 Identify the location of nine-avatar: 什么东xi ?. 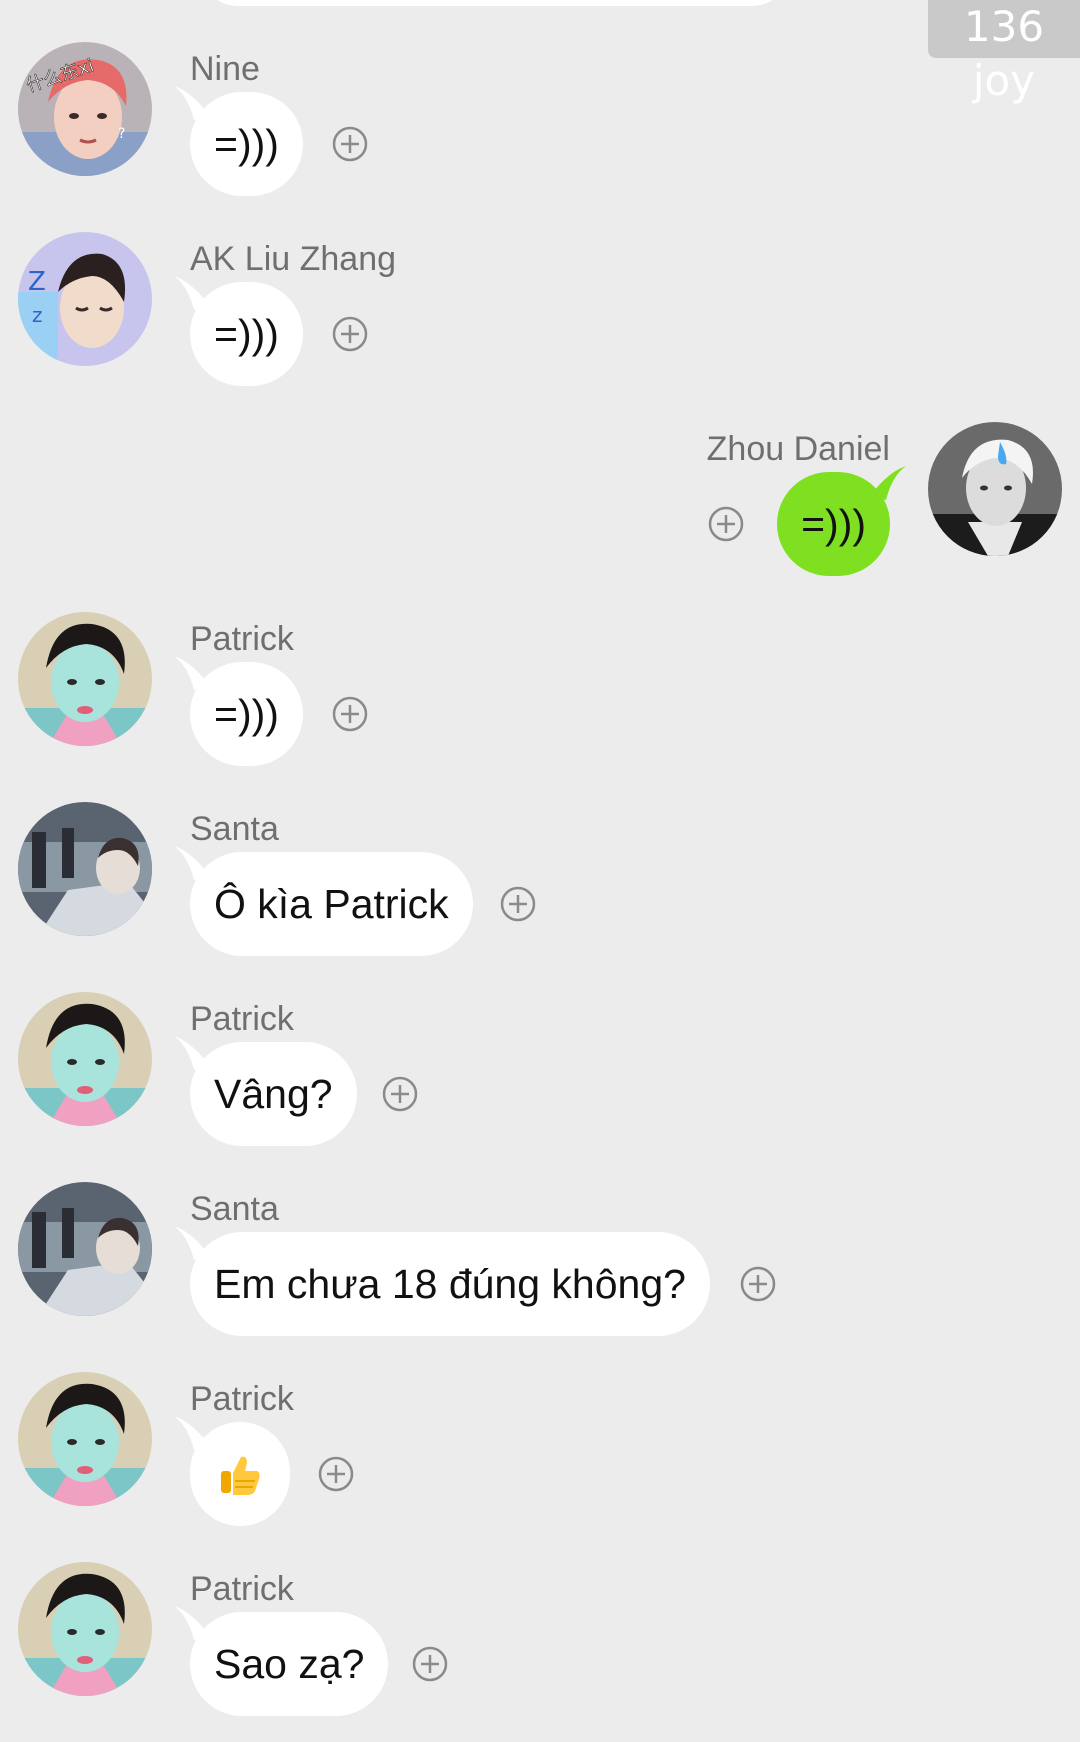
(85, 109).